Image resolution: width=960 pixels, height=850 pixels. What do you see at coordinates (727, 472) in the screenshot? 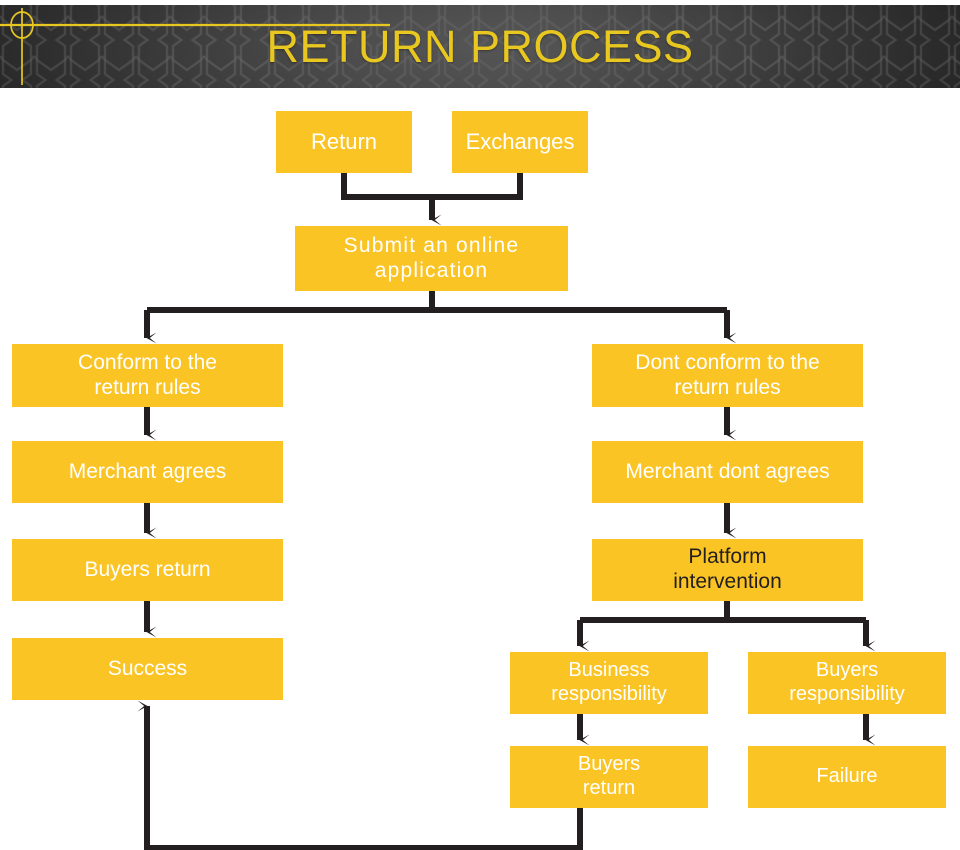
I see `flow-node-merchant-dont: Merchant dont agrees` at bounding box center [727, 472].